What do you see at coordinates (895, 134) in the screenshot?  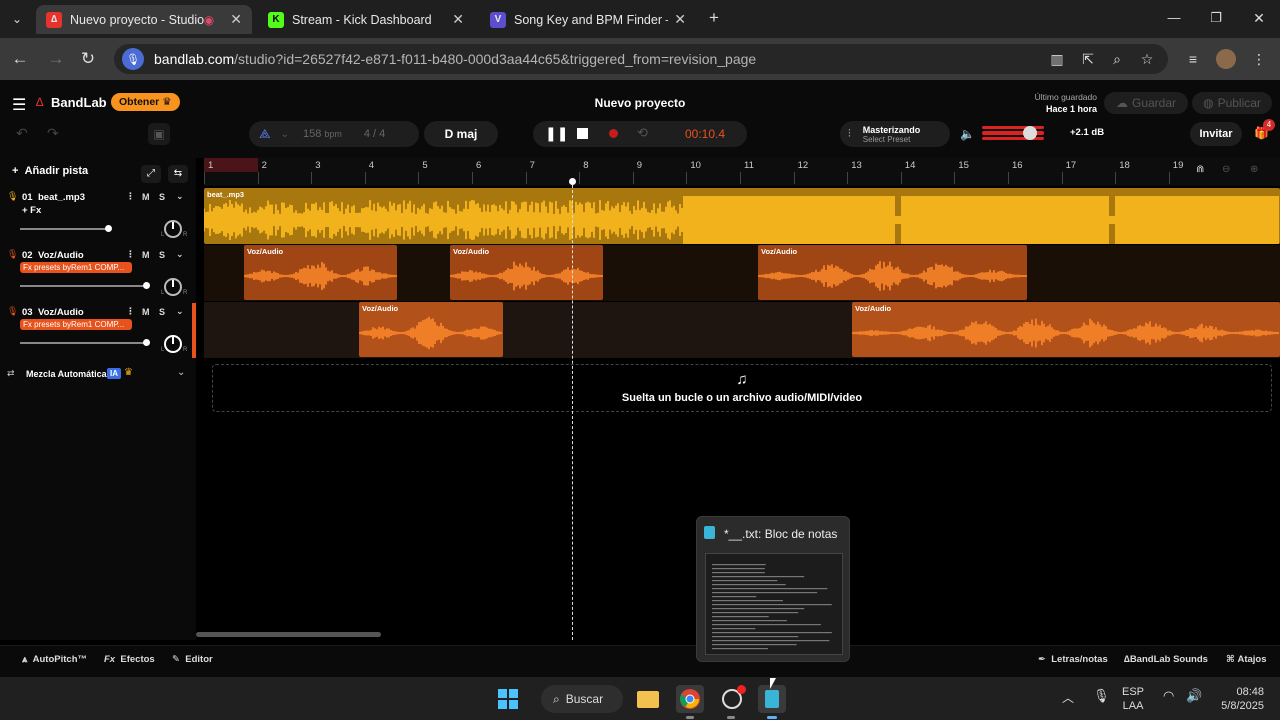 I see `mastering-button: ⫶ Masterizando Select Preset` at bounding box center [895, 134].